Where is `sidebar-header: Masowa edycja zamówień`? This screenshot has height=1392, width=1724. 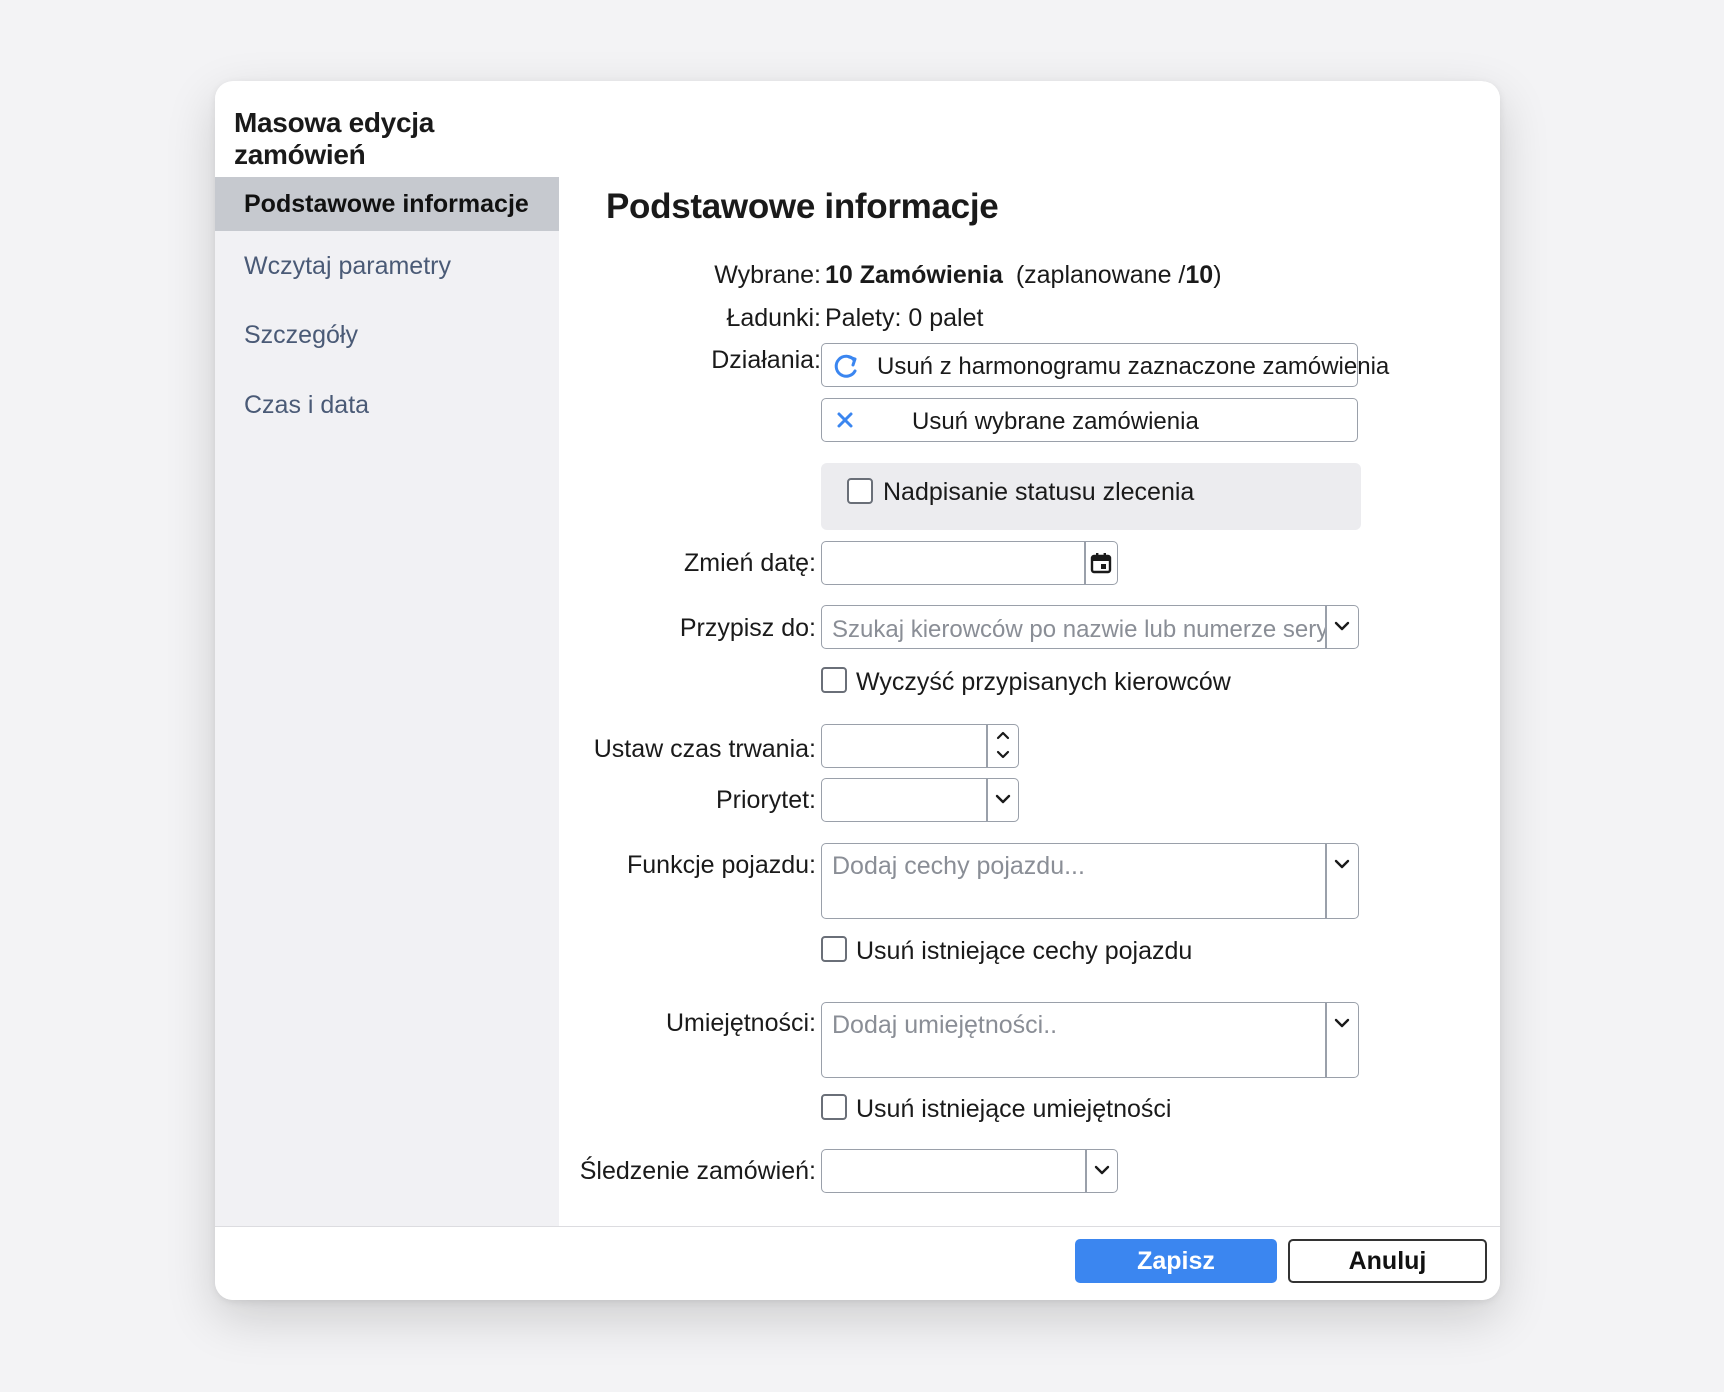 sidebar-header: Masowa edycja zamówień is located at coordinates (387, 129).